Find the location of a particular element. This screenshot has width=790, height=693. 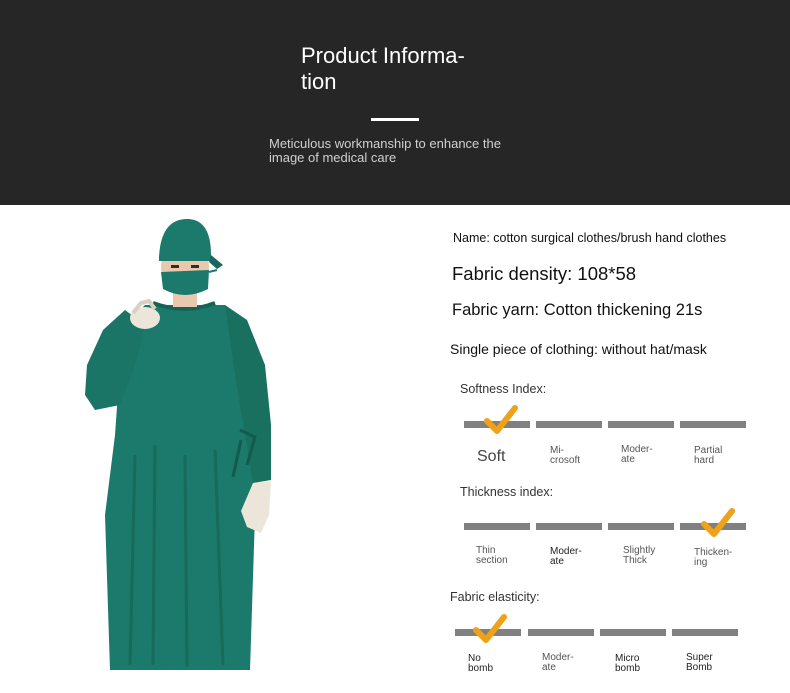

elasticity-title: Fabric elasticity: is located at coordinates (495, 597).